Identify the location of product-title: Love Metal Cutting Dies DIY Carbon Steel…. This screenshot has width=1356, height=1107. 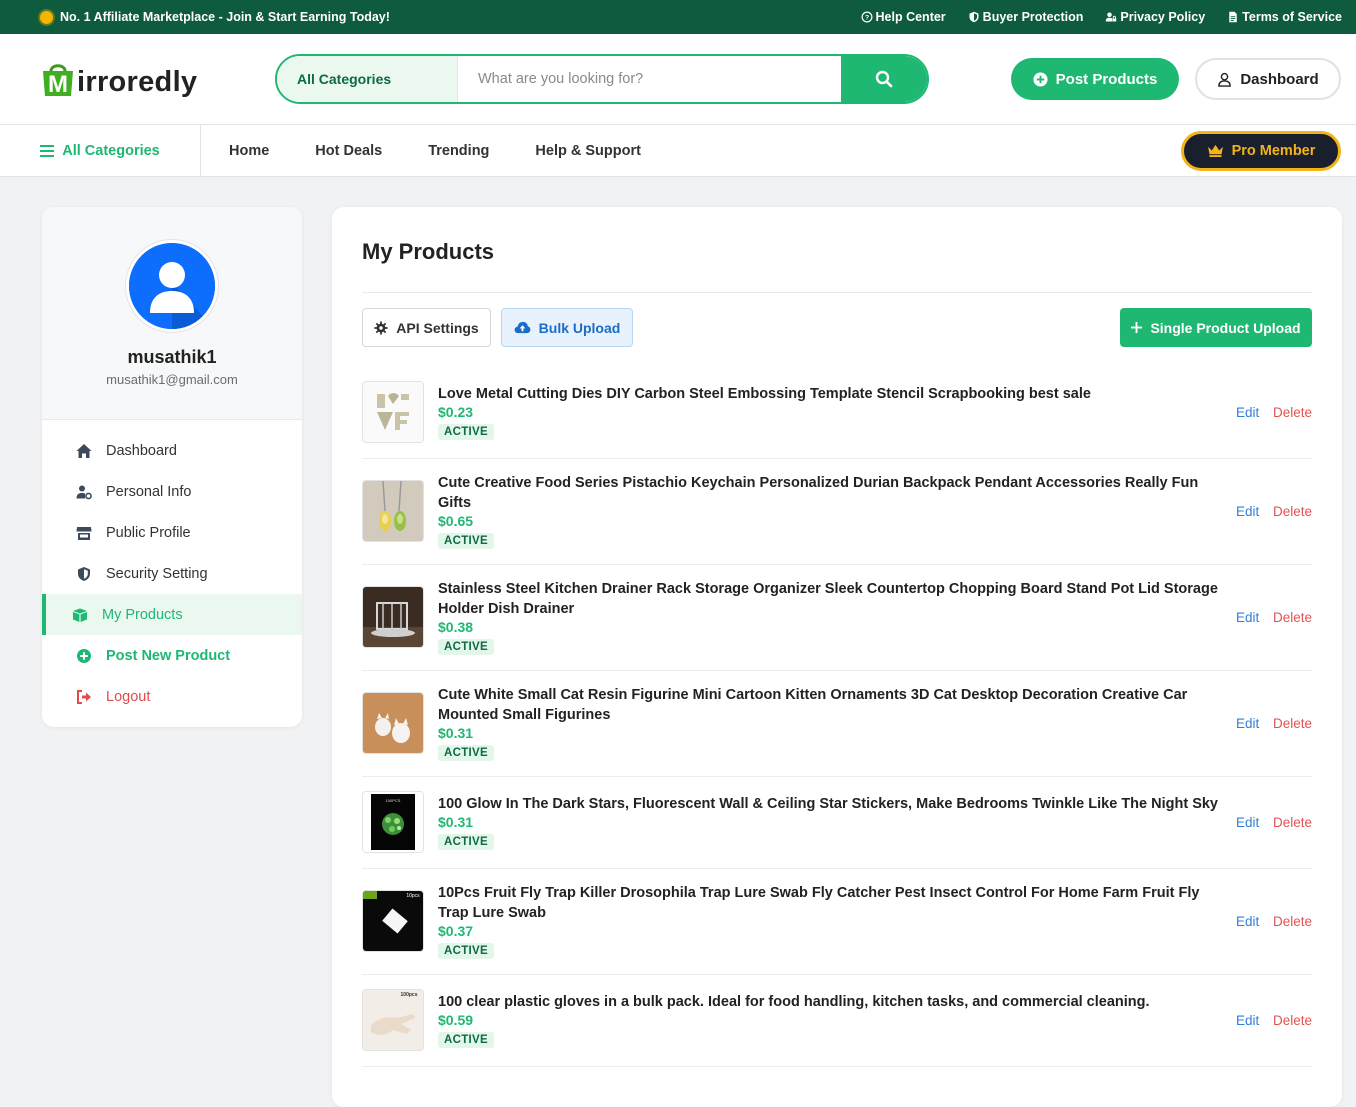
(828, 394).